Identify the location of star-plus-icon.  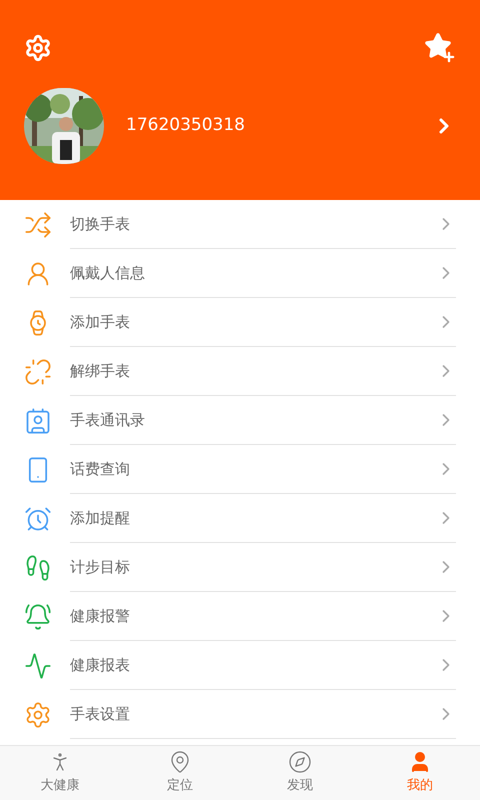
(440, 48).